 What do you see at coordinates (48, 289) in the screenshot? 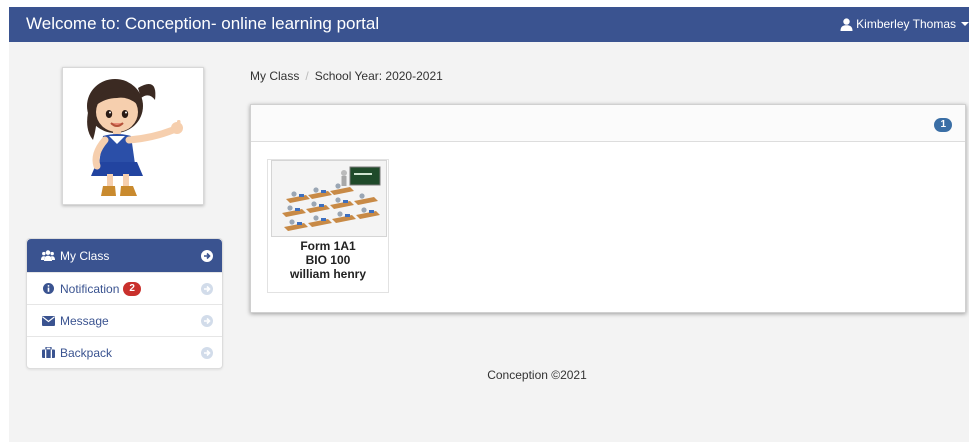
I see `info-icon` at bounding box center [48, 289].